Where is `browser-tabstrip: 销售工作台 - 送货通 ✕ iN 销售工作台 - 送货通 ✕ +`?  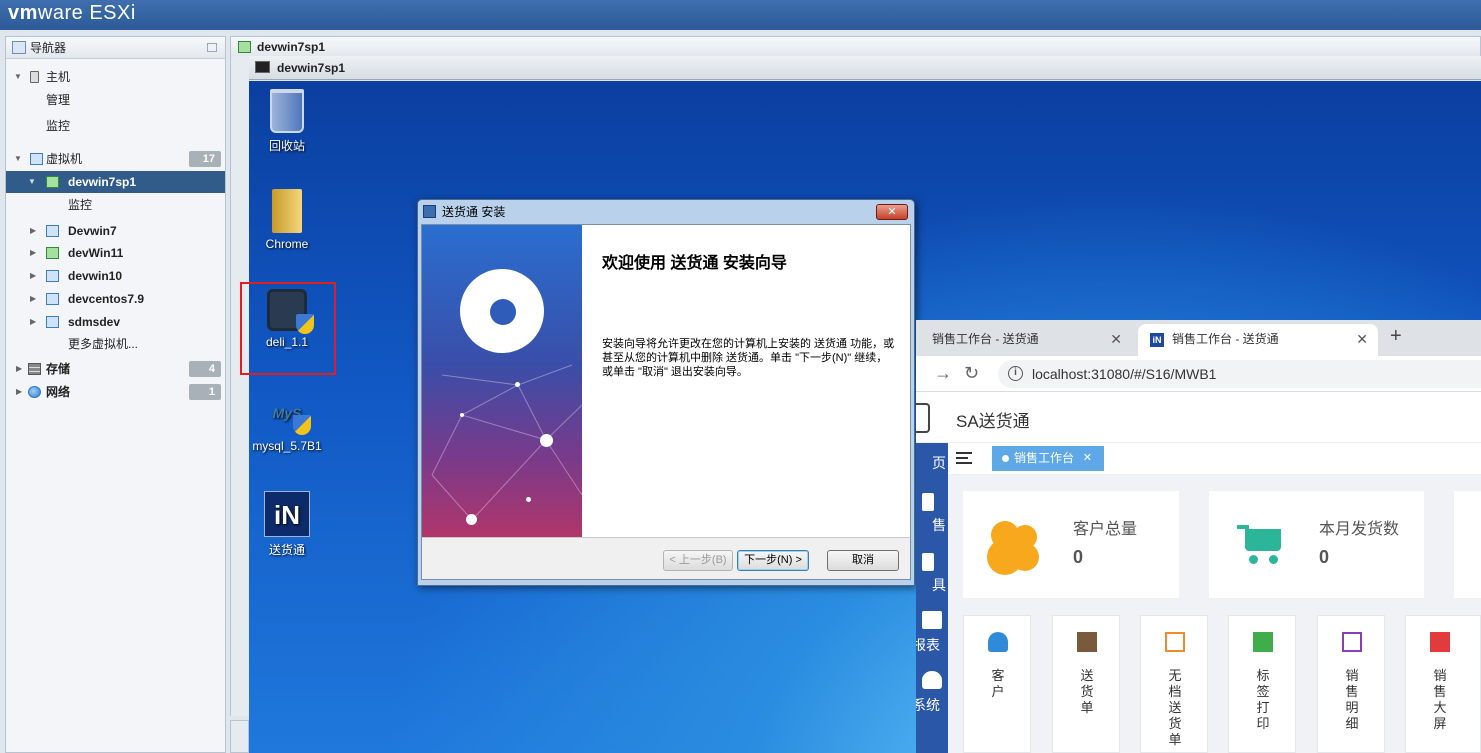
browser-tabstrip: 销售工作台 - 送货通 ✕ iN 销售工作台 - 送货通 ✕ + is located at coordinates (1198, 338).